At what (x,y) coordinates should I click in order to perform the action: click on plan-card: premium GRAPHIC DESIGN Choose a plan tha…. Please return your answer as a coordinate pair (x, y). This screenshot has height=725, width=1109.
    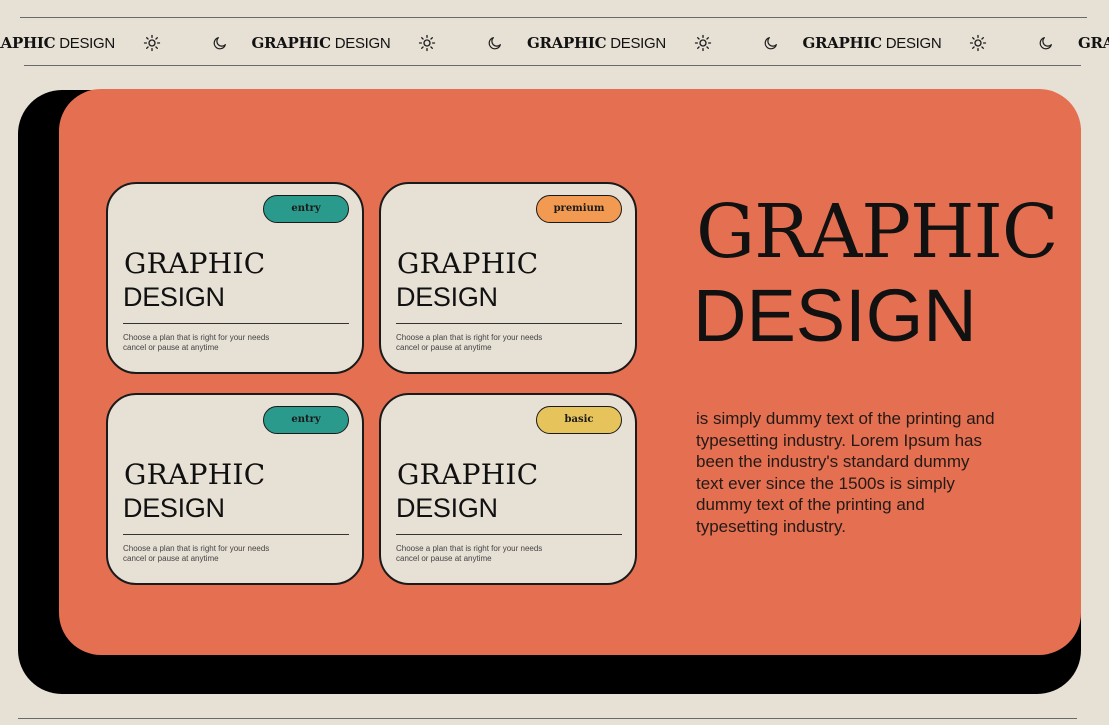
    Looking at the image, I should click on (508, 278).